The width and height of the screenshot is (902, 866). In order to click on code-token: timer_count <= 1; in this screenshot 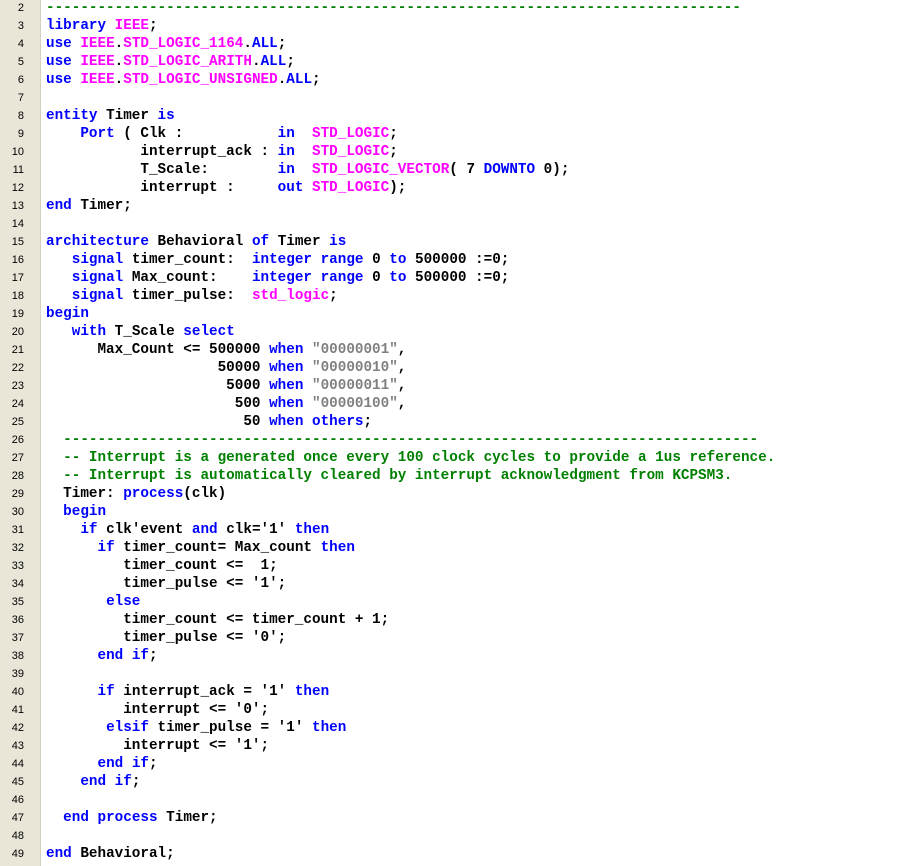, I will do `click(162, 566)`.